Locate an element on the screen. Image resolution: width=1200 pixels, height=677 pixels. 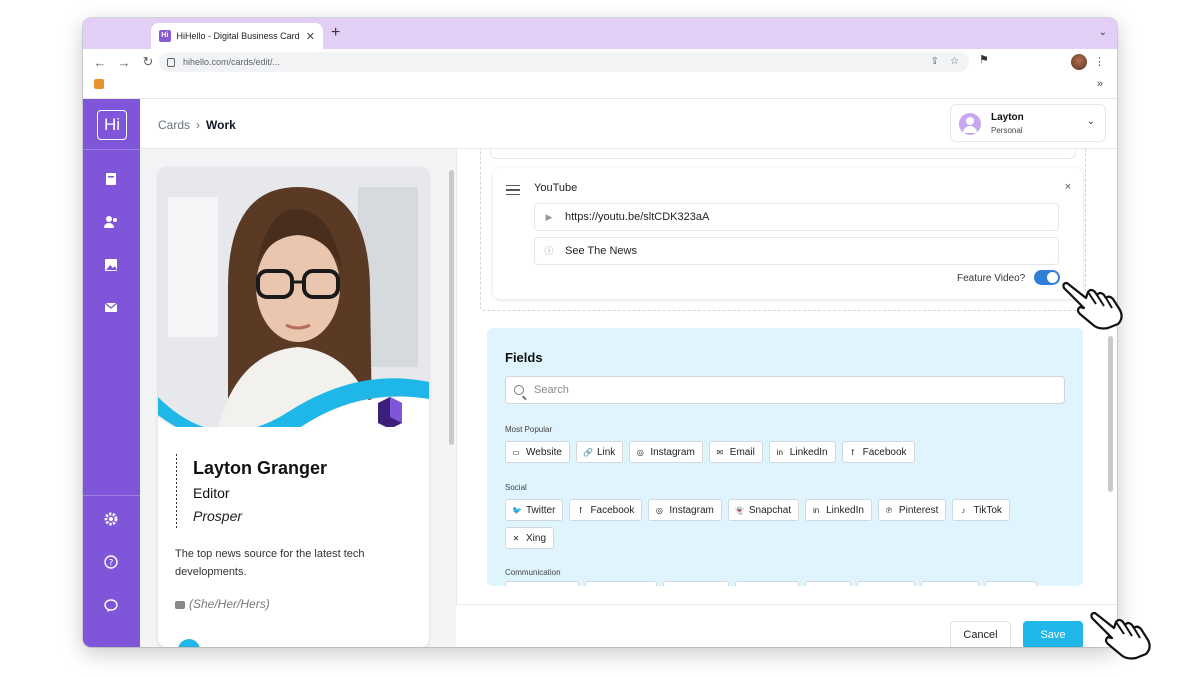
app-sidebar: Hi ? is located at coordinates (111, 373).